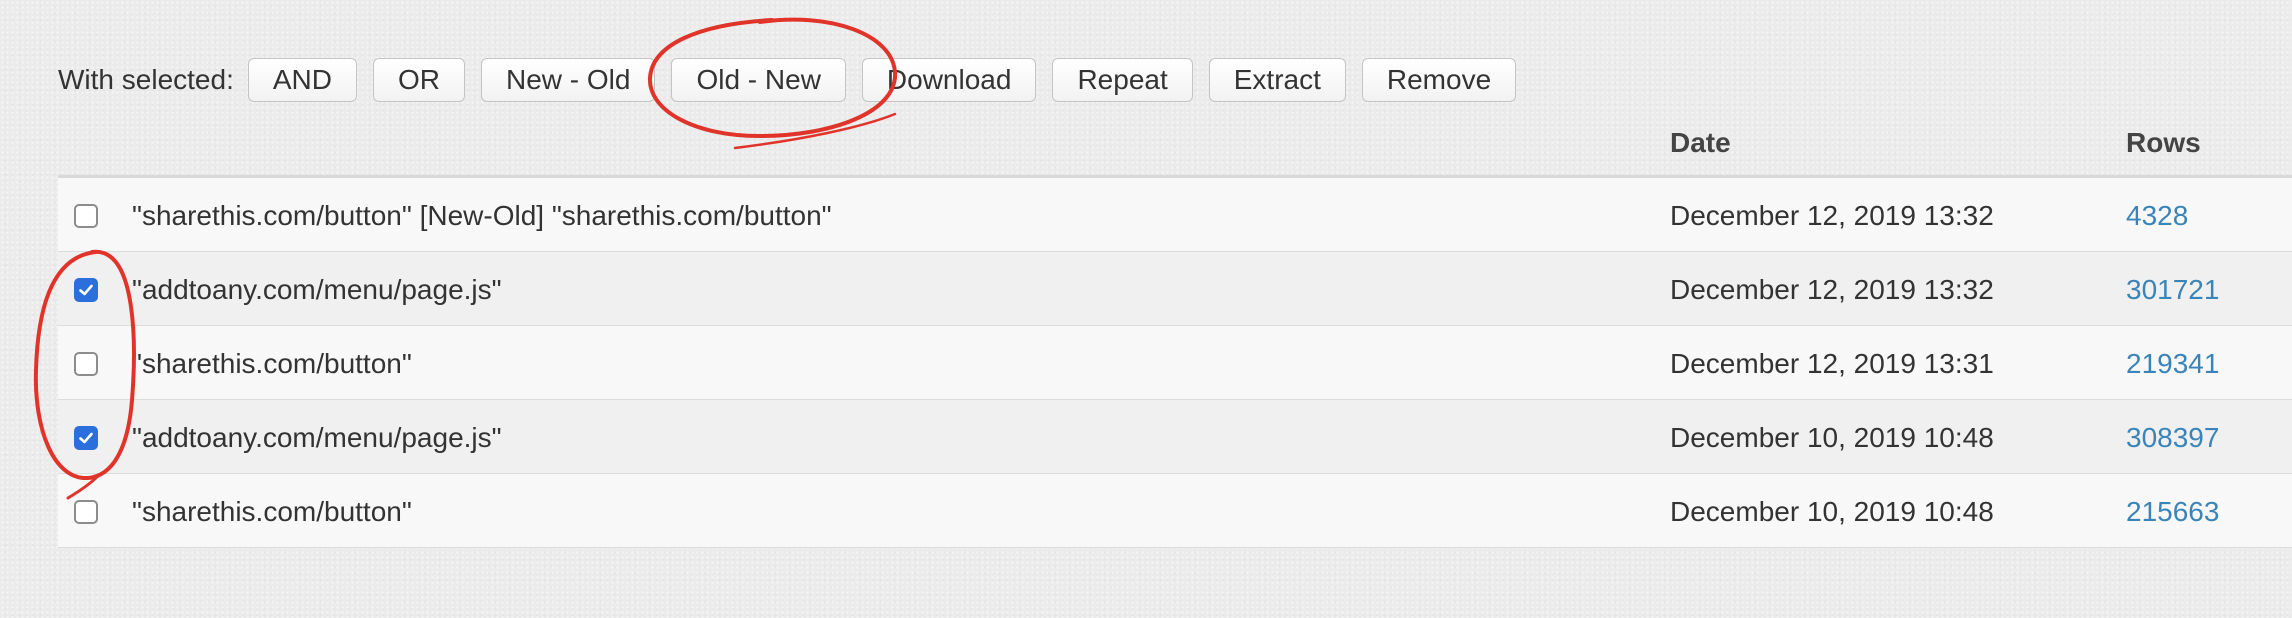  I want to click on download-button: Download, so click(949, 80).